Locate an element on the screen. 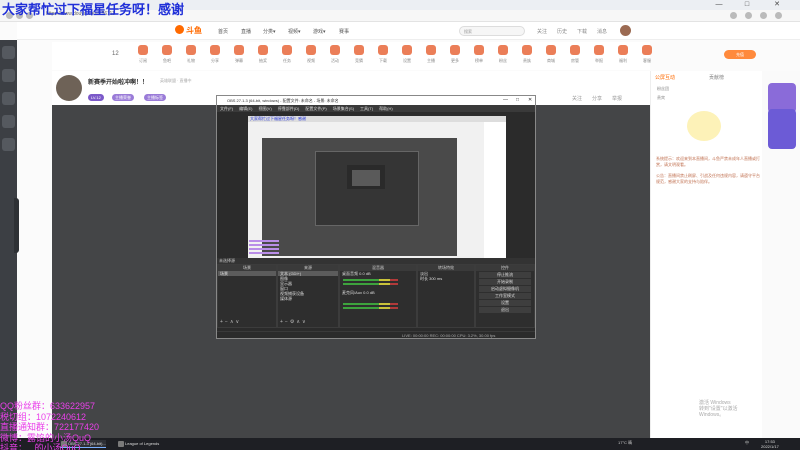  source-item: 媒体源 is located at coordinates (308, 298).